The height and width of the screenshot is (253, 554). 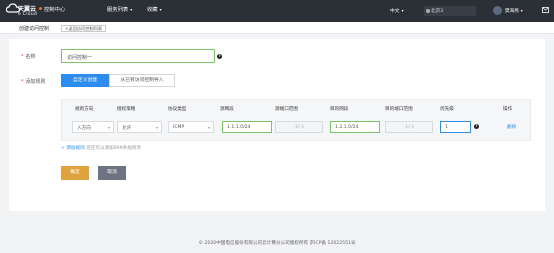 I want to click on dest-port-input: -1/-1, so click(x=409, y=127).